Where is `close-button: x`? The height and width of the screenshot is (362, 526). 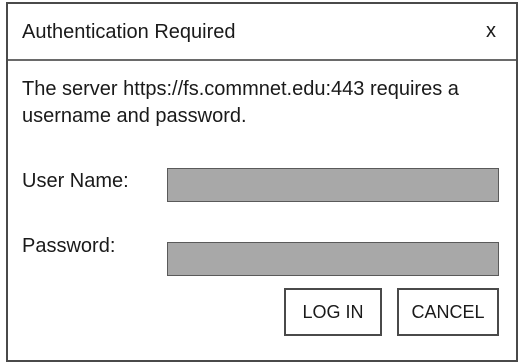
close-button: x is located at coordinates (491, 31).